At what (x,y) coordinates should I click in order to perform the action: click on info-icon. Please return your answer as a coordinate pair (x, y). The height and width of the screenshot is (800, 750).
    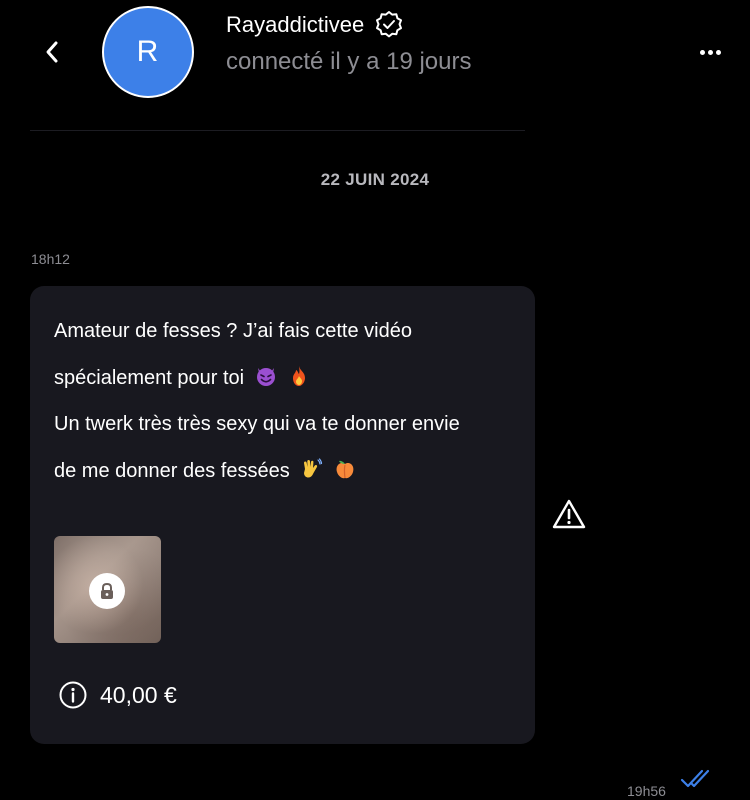
    Looking at the image, I should click on (73, 695).